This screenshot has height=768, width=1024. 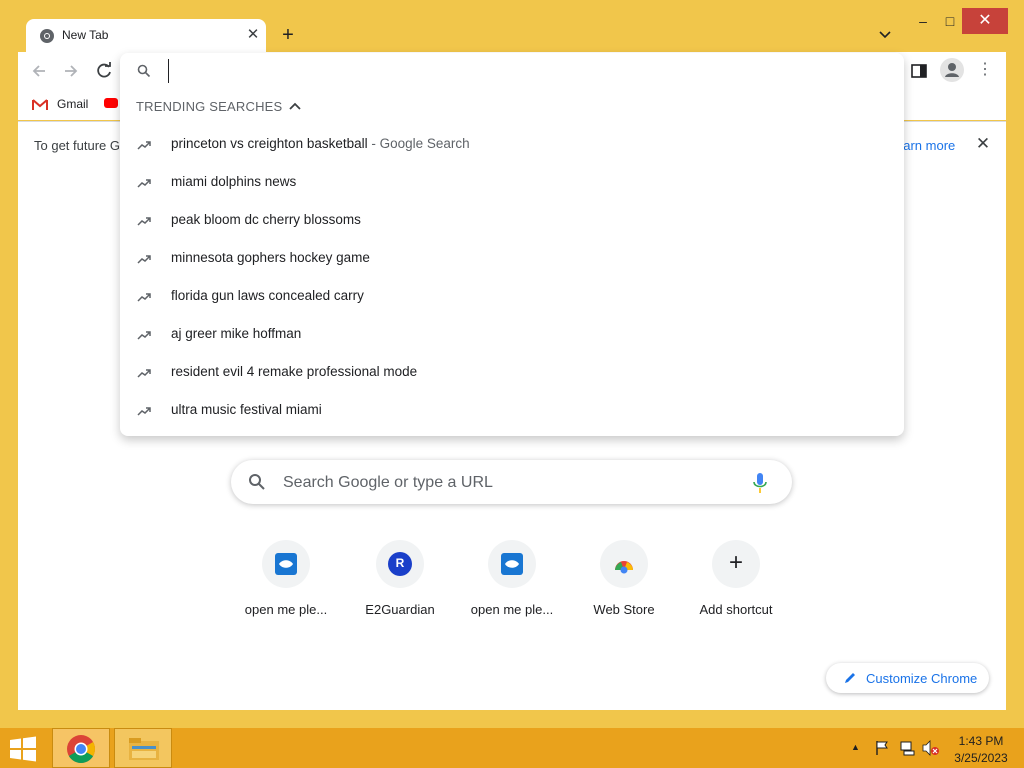 What do you see at coordinates (468, 71) in the screenshot?
I see `address-bar-input` at bounding box center [468, 71].